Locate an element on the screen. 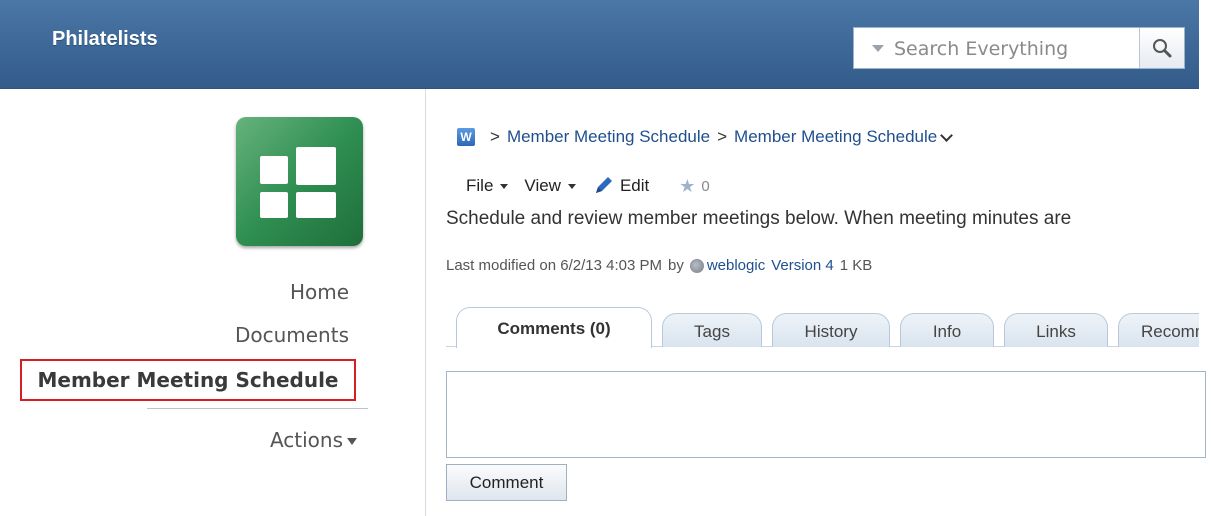 Image resolution: width=1211 pixels, height=516 pixels. search-button is located at coordinates (1161, 48).